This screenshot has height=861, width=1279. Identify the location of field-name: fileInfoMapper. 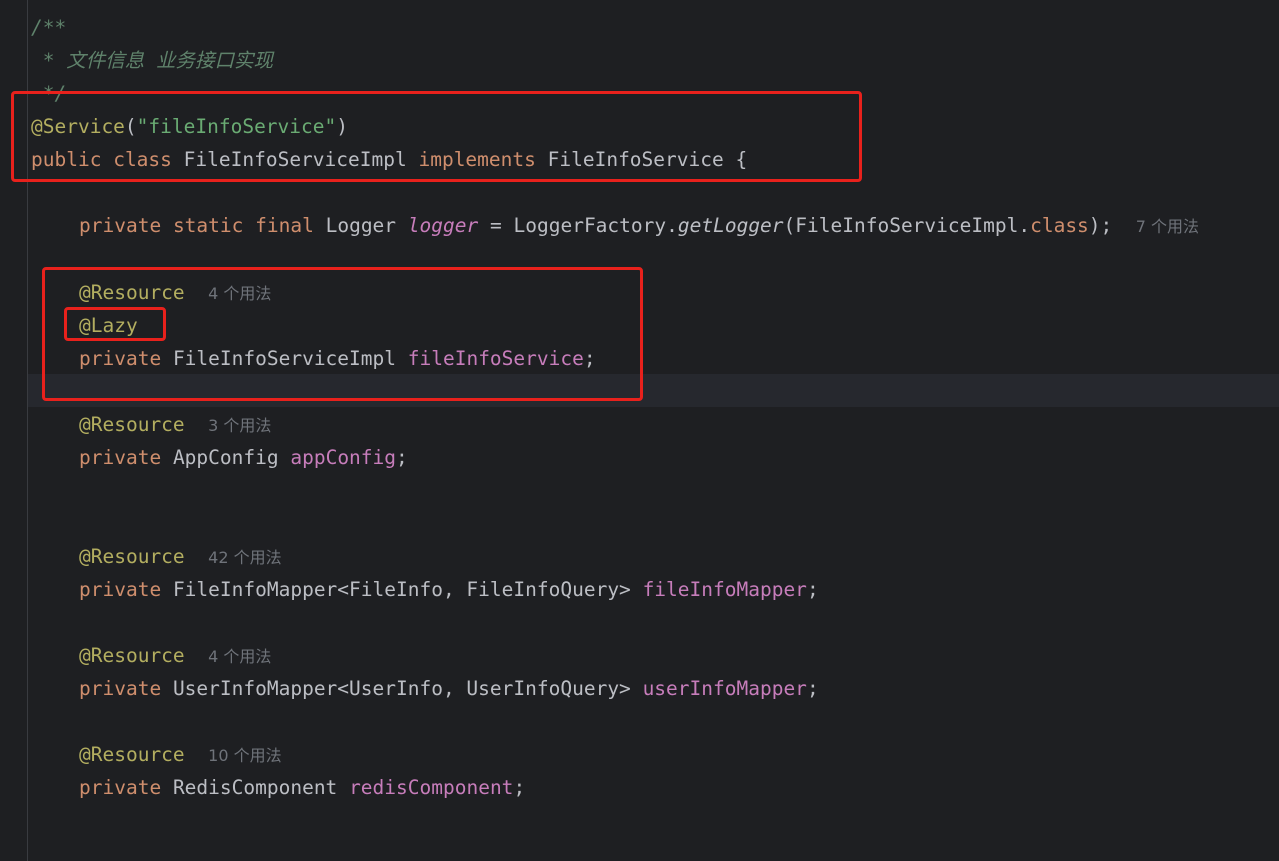
(724, 589).